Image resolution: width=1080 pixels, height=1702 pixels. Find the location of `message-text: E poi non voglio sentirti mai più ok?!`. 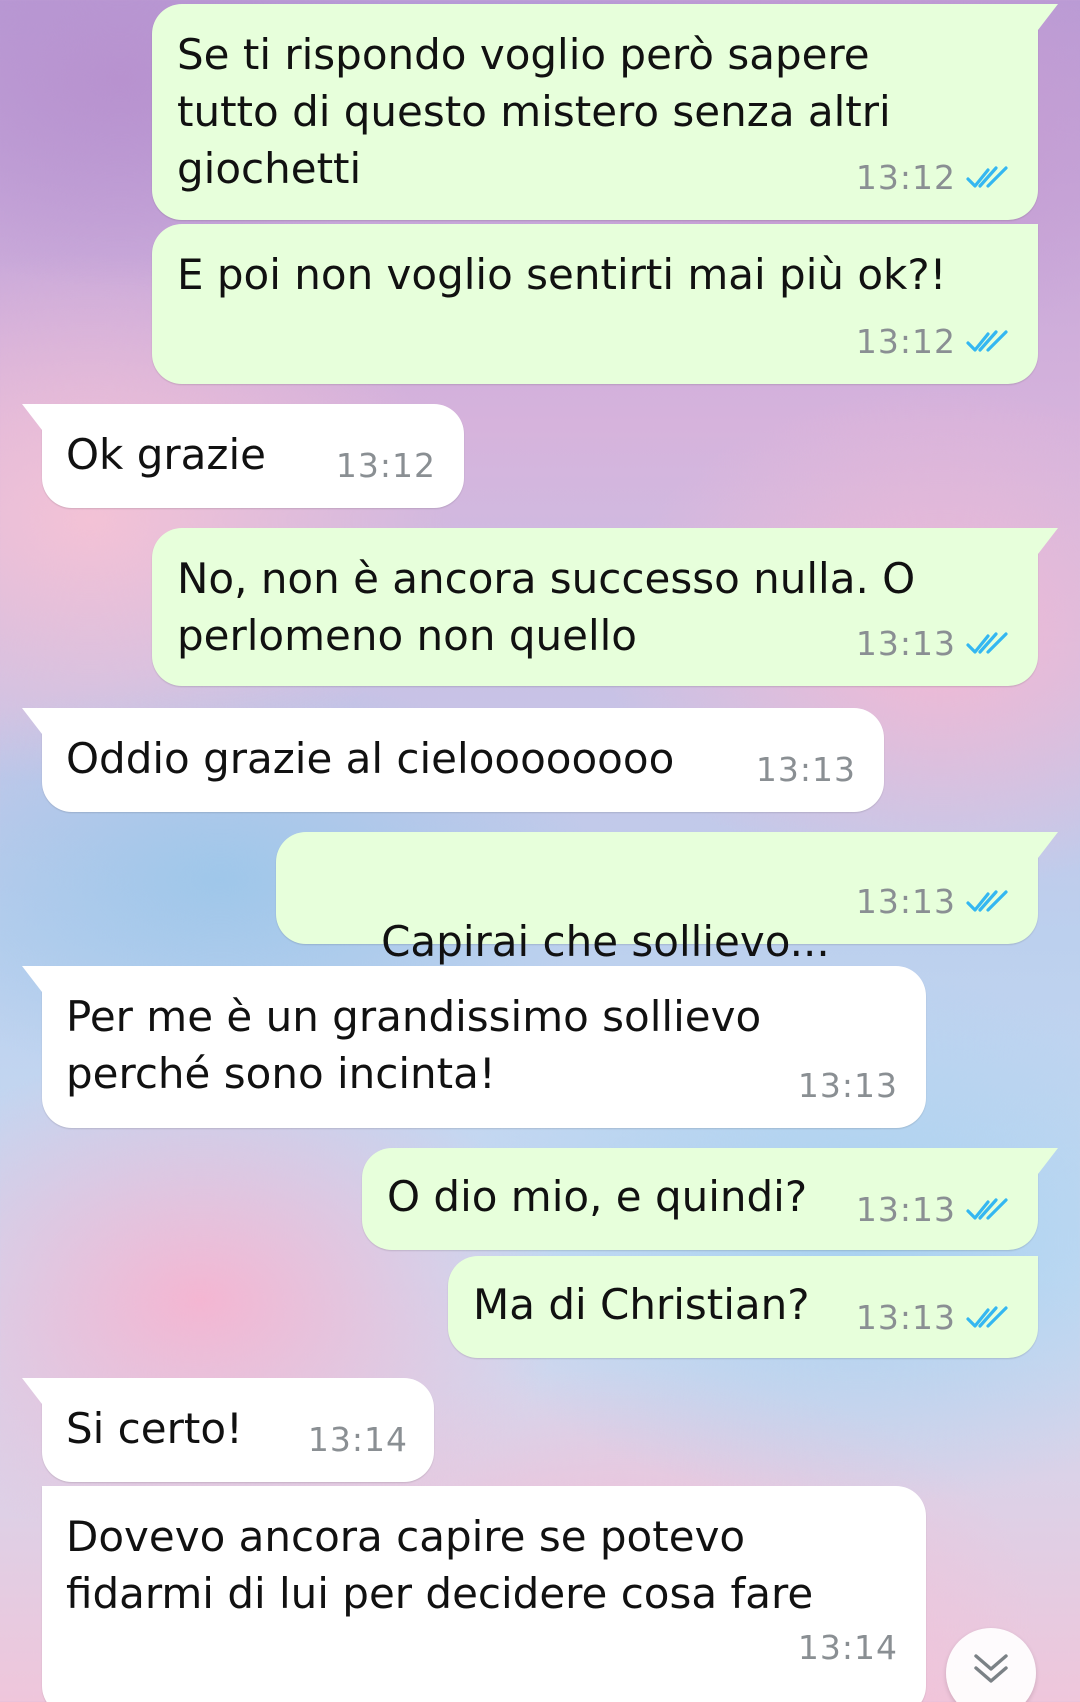

message-text: E poi non voglio sentirti mai più ok?! is located at coordinates (562, 274).